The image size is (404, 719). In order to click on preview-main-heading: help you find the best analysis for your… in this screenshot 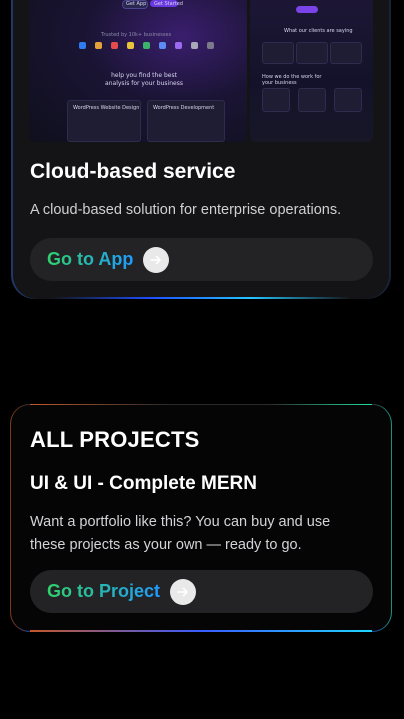, I will do `click(144, 79)`.